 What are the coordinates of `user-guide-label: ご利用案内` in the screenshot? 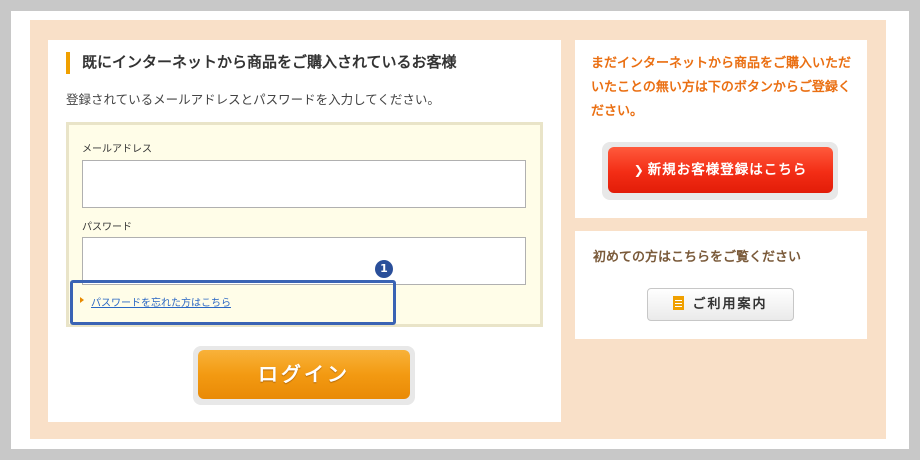 It's located at (730, 304).